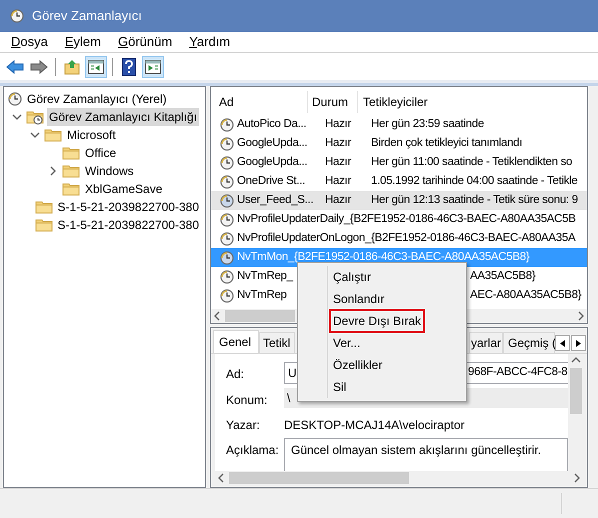 This screenshot has height=518, width=598. I want to click on task-trigger: 1.05.1992 tarihinde 04:00 saatinde - Tetikle, so click(474, 181).